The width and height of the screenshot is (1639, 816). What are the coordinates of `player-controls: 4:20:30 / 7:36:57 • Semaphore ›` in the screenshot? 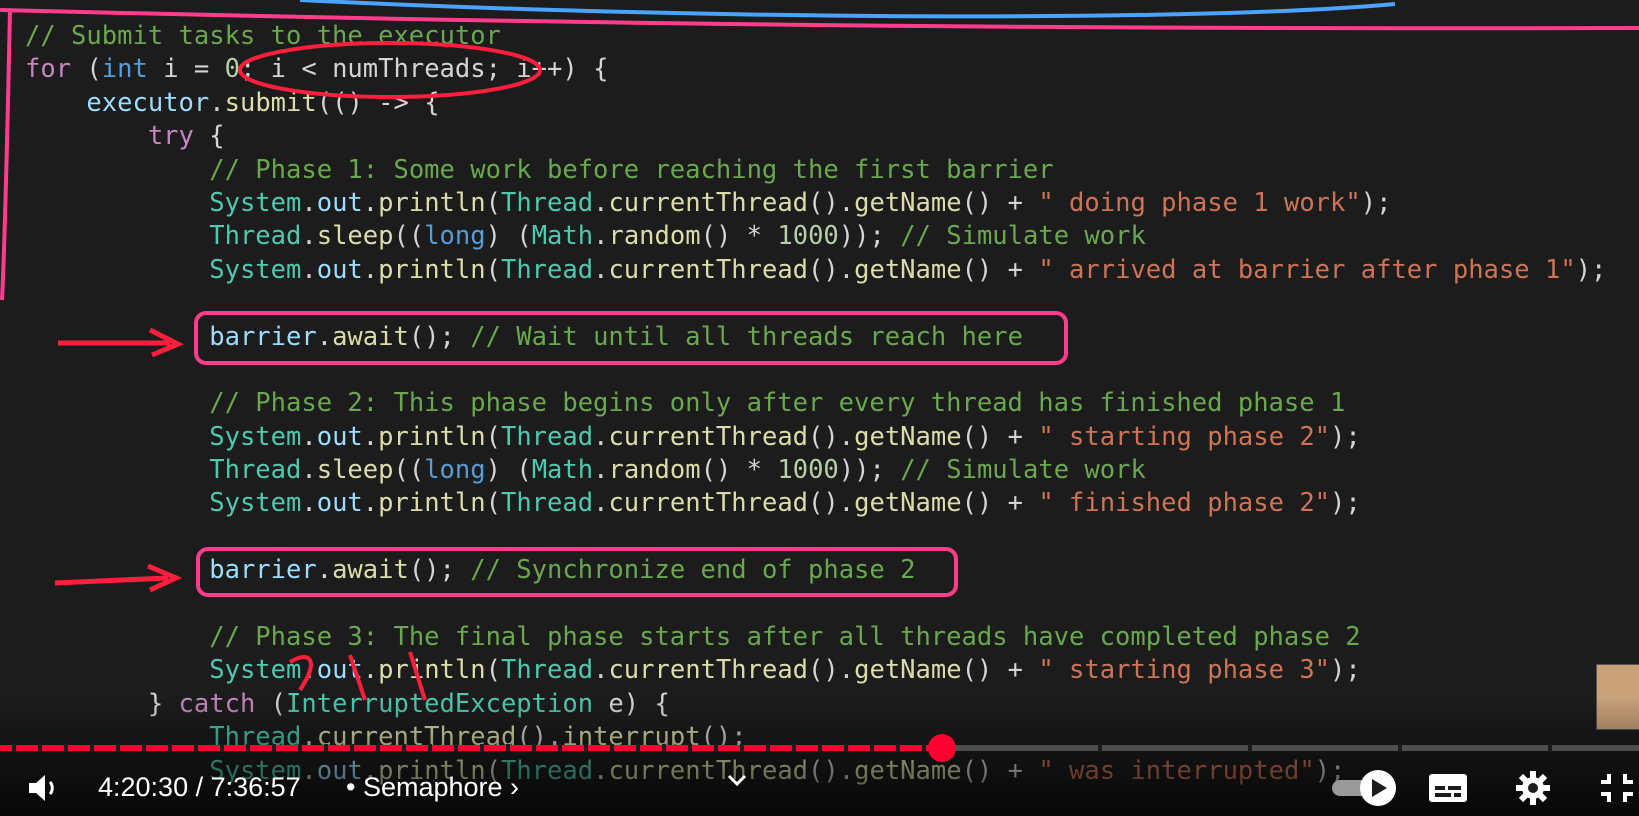 It's located at (819, 788).